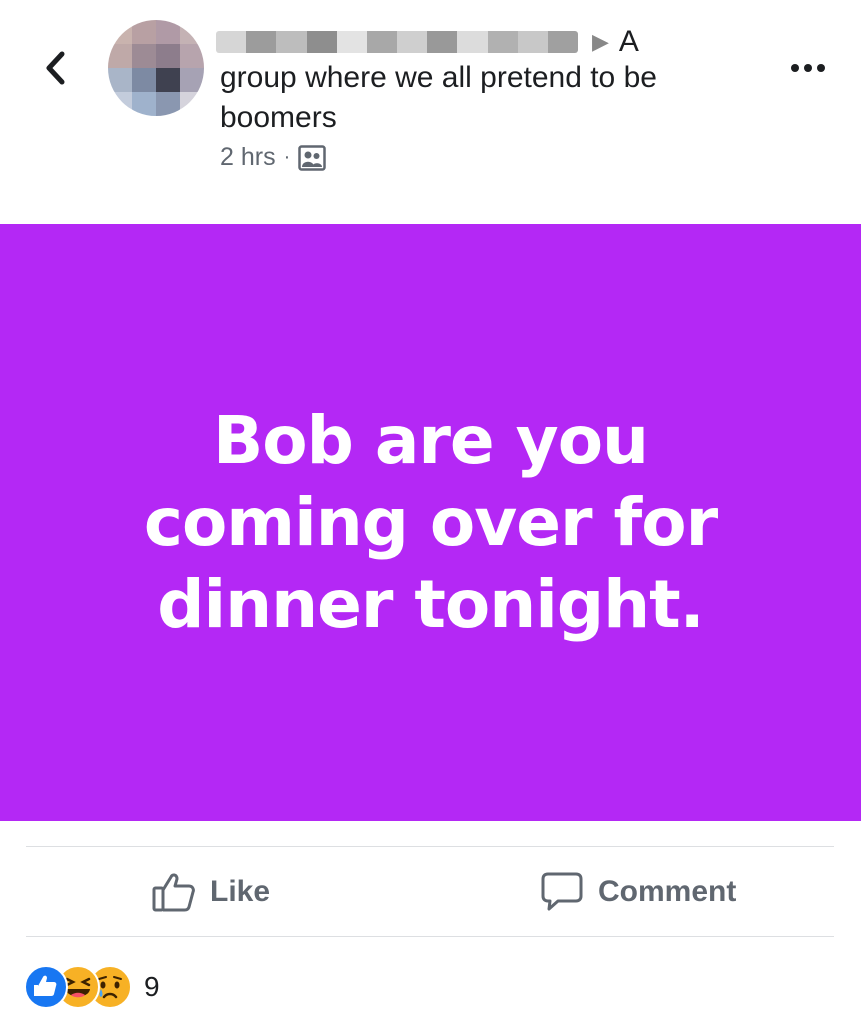  What do you see at coordinates (430, 892) in the screenshot?
I see `action-bar: Like Comment` at bounding box center [430, 892].